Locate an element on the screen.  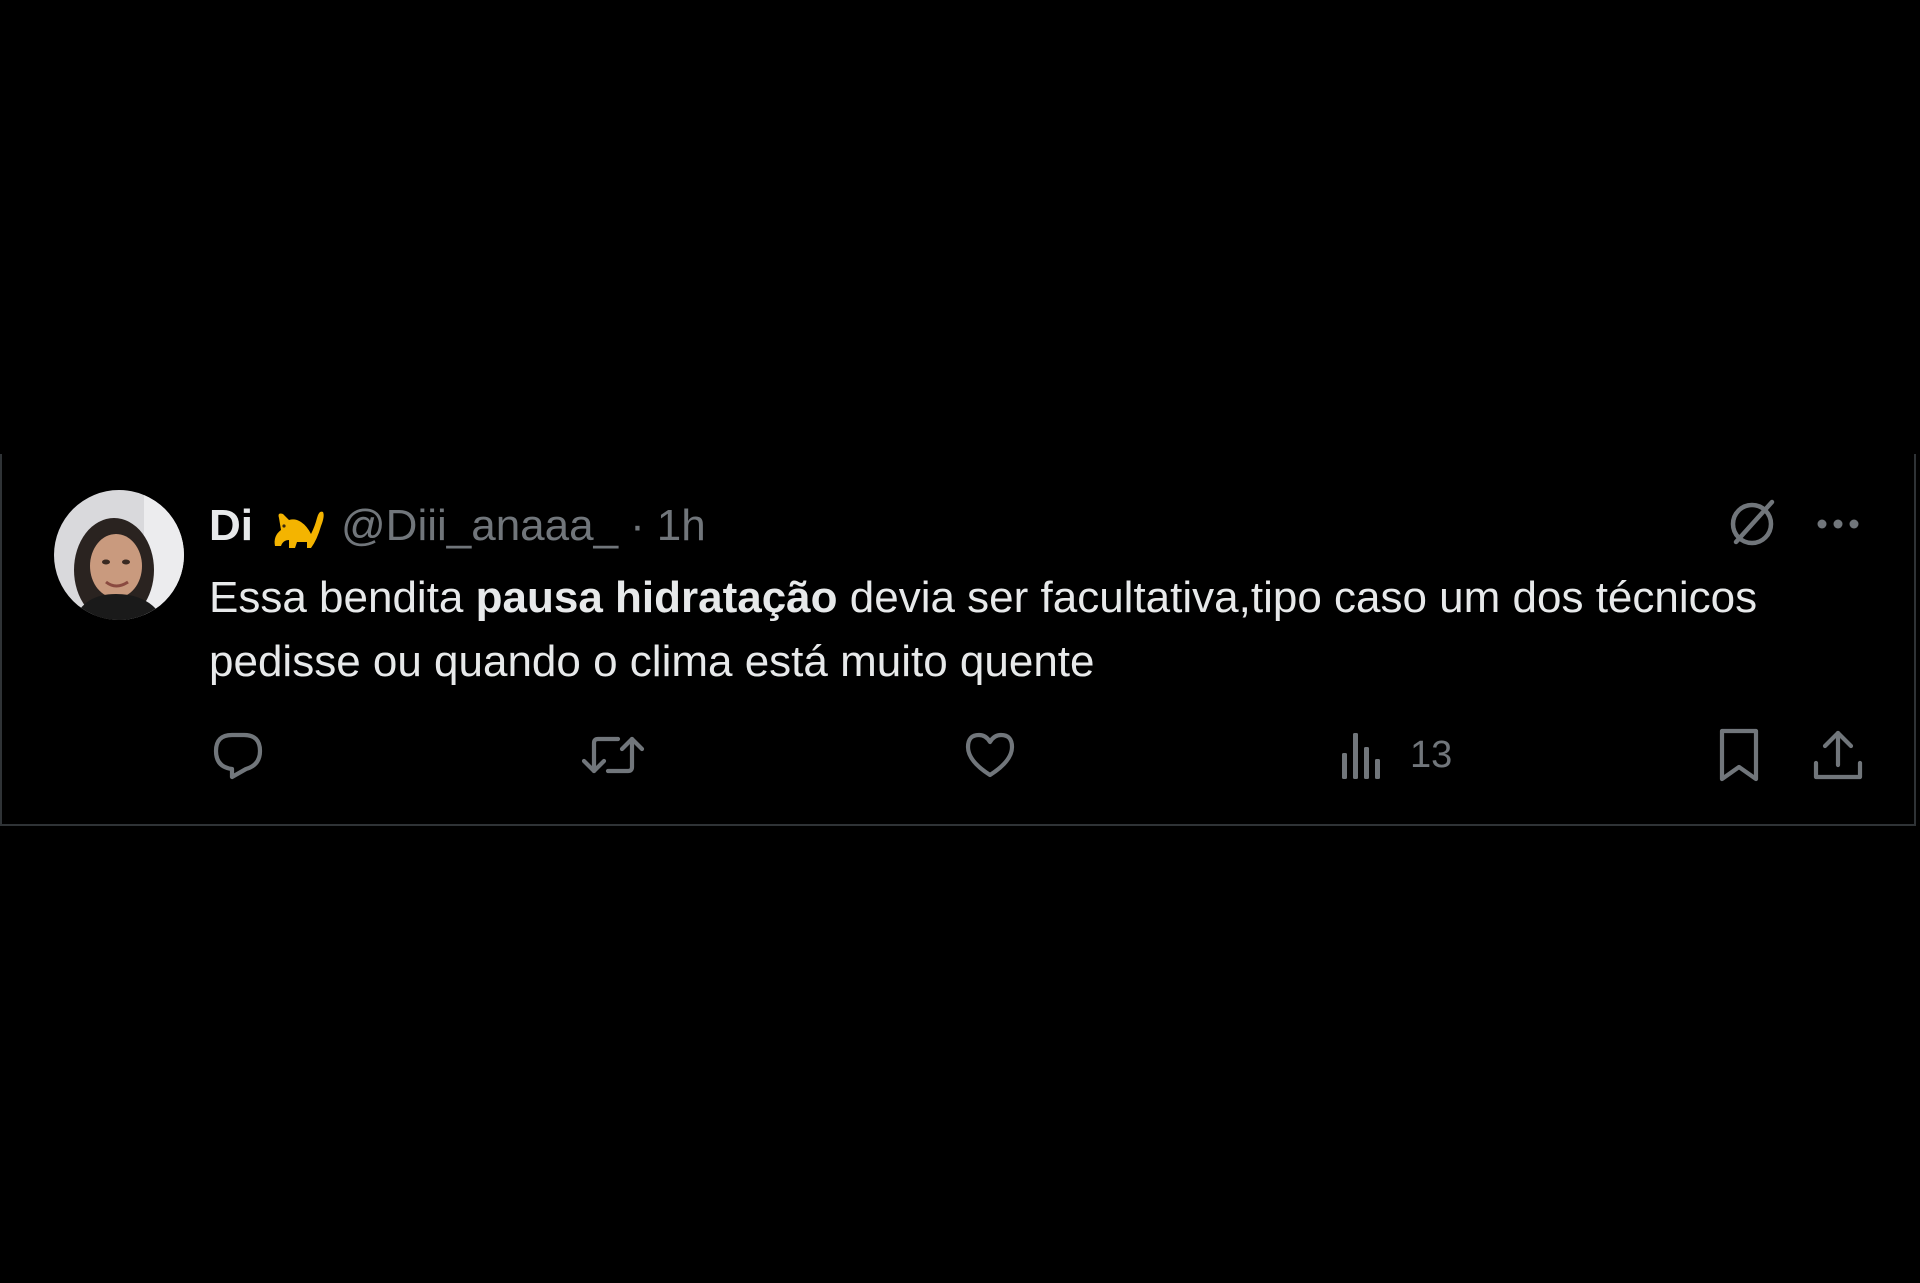
retweet-button is located at coordinates (613, 755).